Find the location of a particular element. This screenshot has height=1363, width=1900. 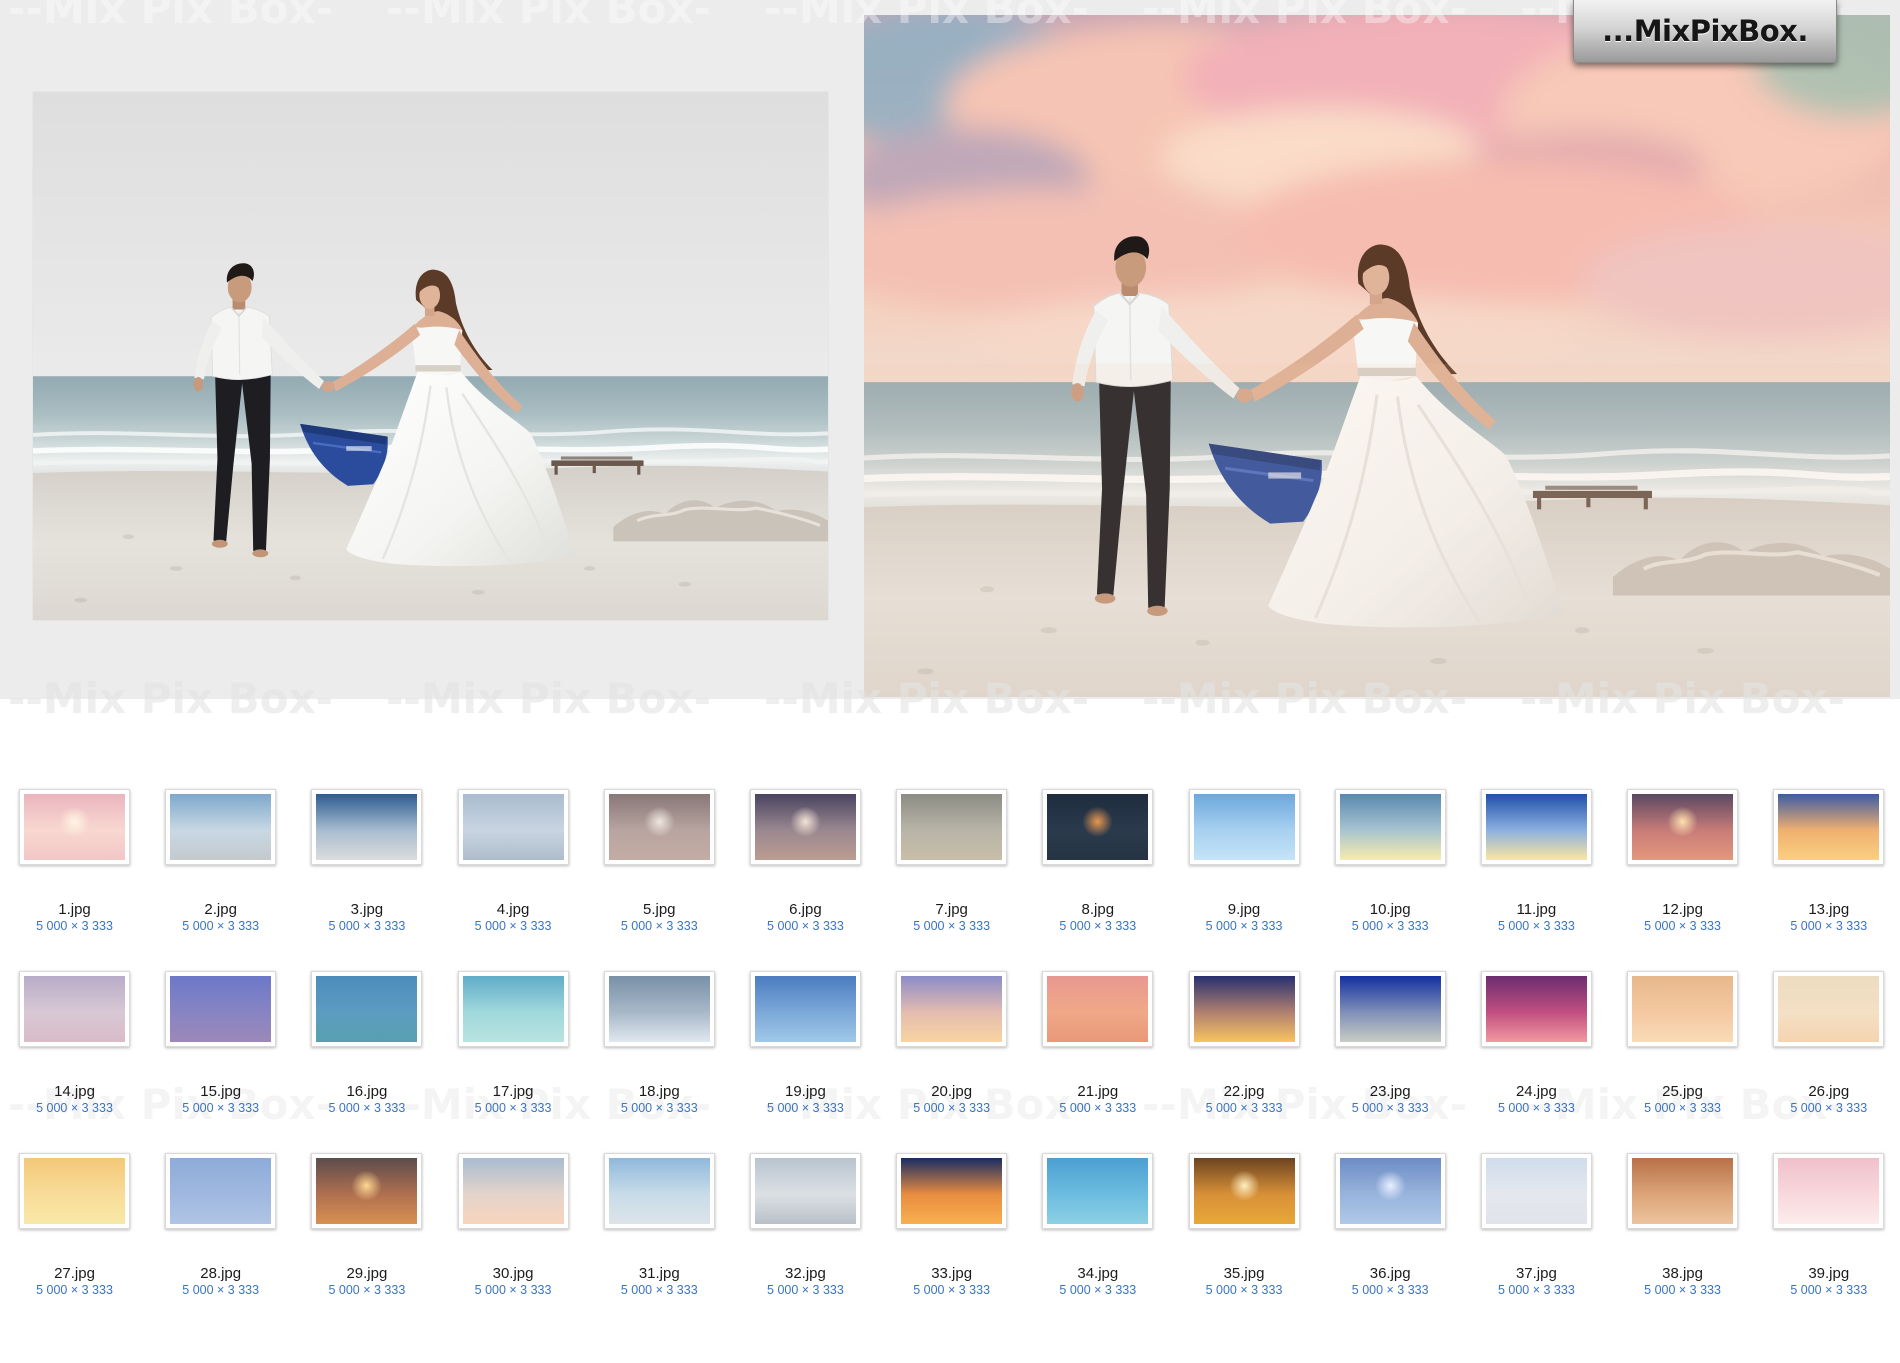

file-item: 33.jpg 5 000 × 3 333 is located at coordinates (952, 1244).